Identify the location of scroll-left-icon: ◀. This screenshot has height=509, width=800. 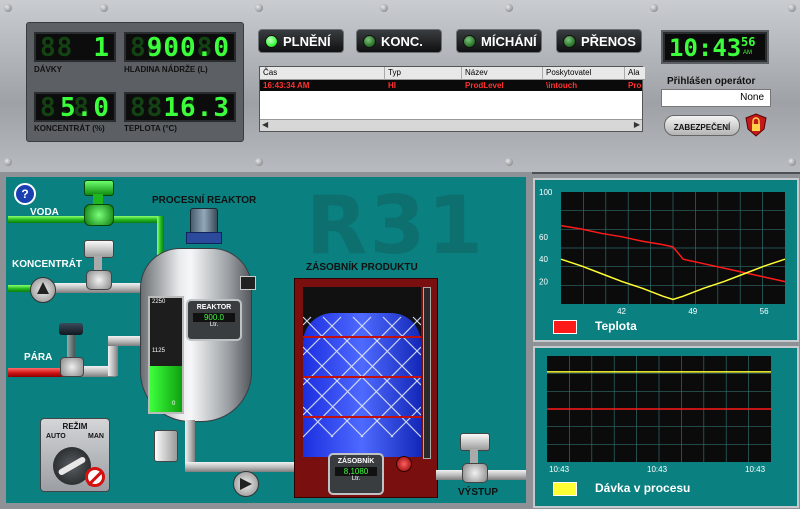
(265, 124).